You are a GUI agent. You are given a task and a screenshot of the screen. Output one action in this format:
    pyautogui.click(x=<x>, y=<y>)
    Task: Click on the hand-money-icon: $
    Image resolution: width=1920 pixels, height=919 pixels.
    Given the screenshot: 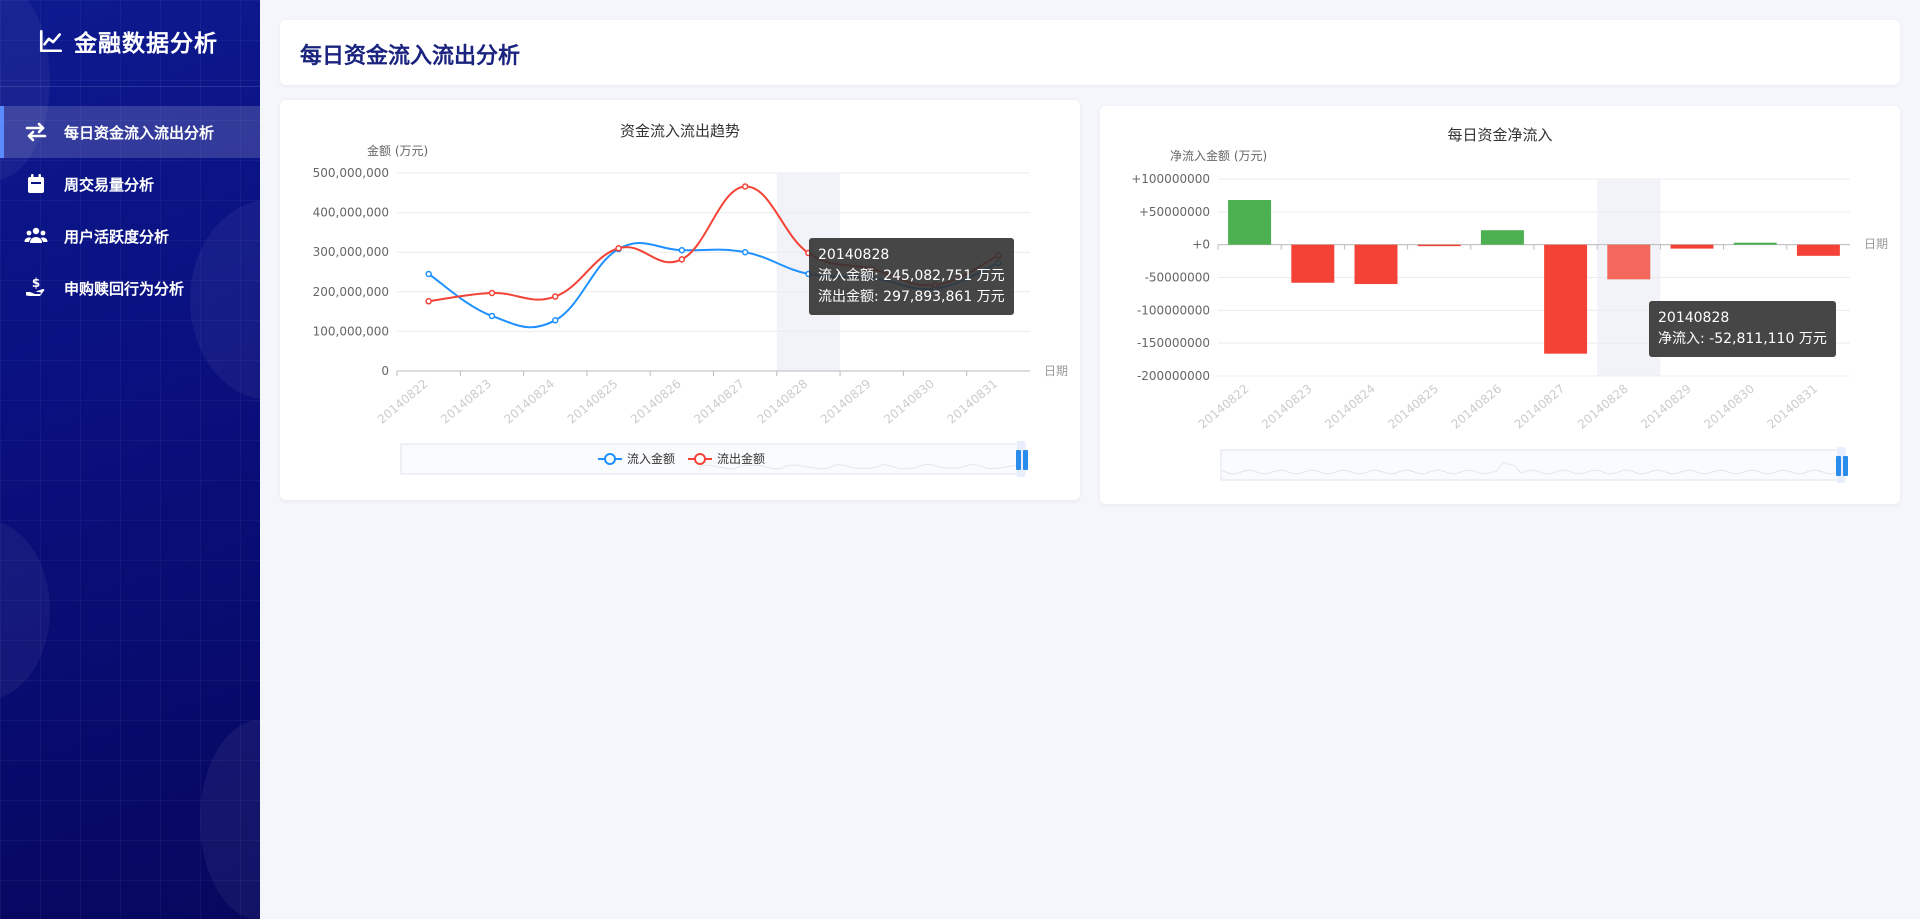 What is the action you would take?
    pyautogui.click(x=35, y=286)
    